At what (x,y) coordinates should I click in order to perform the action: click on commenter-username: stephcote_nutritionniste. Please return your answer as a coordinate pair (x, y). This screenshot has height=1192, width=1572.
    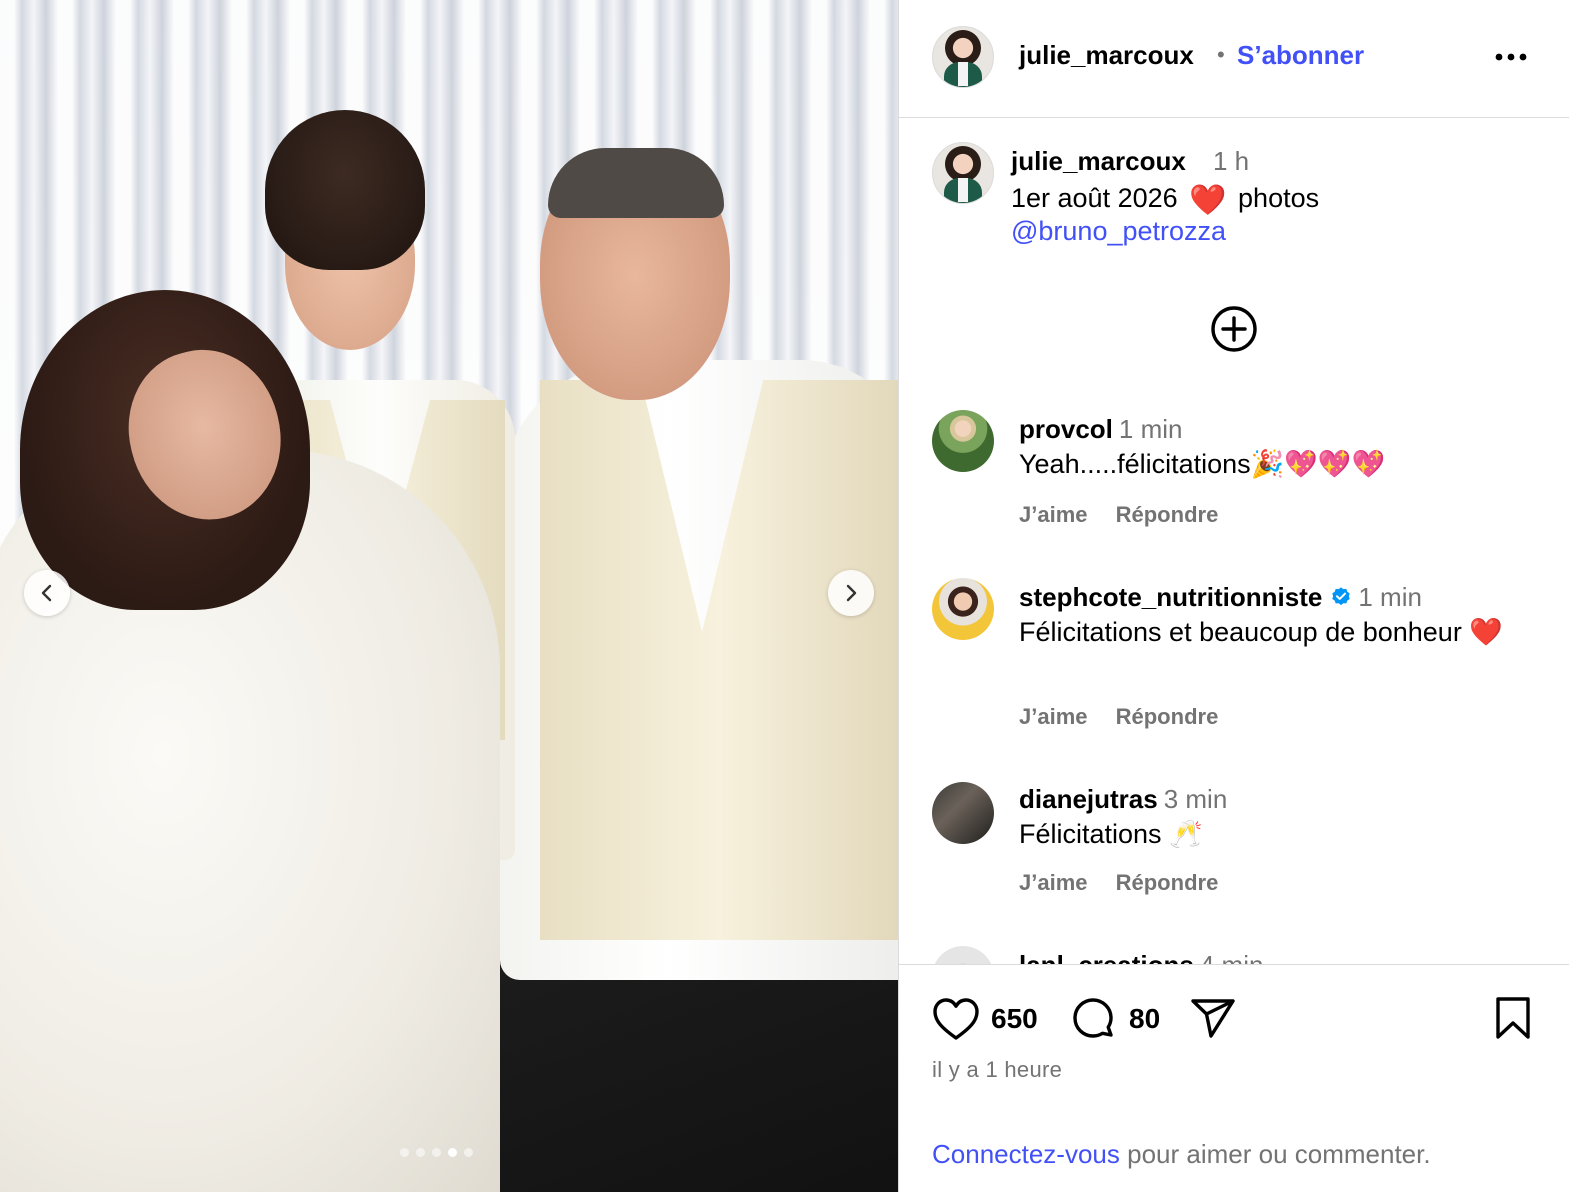
    Looking at the image, I should click on (1170, 597).